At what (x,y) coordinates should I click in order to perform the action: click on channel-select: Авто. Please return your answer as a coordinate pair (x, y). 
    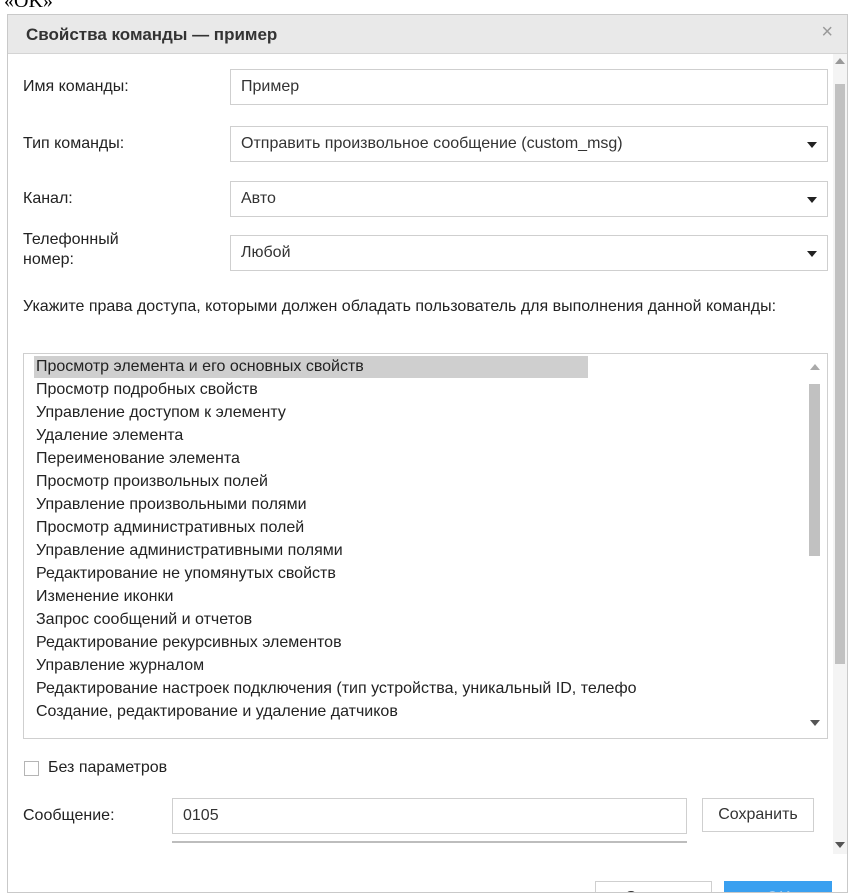
    Looking at the image, I should click on (529, 199).